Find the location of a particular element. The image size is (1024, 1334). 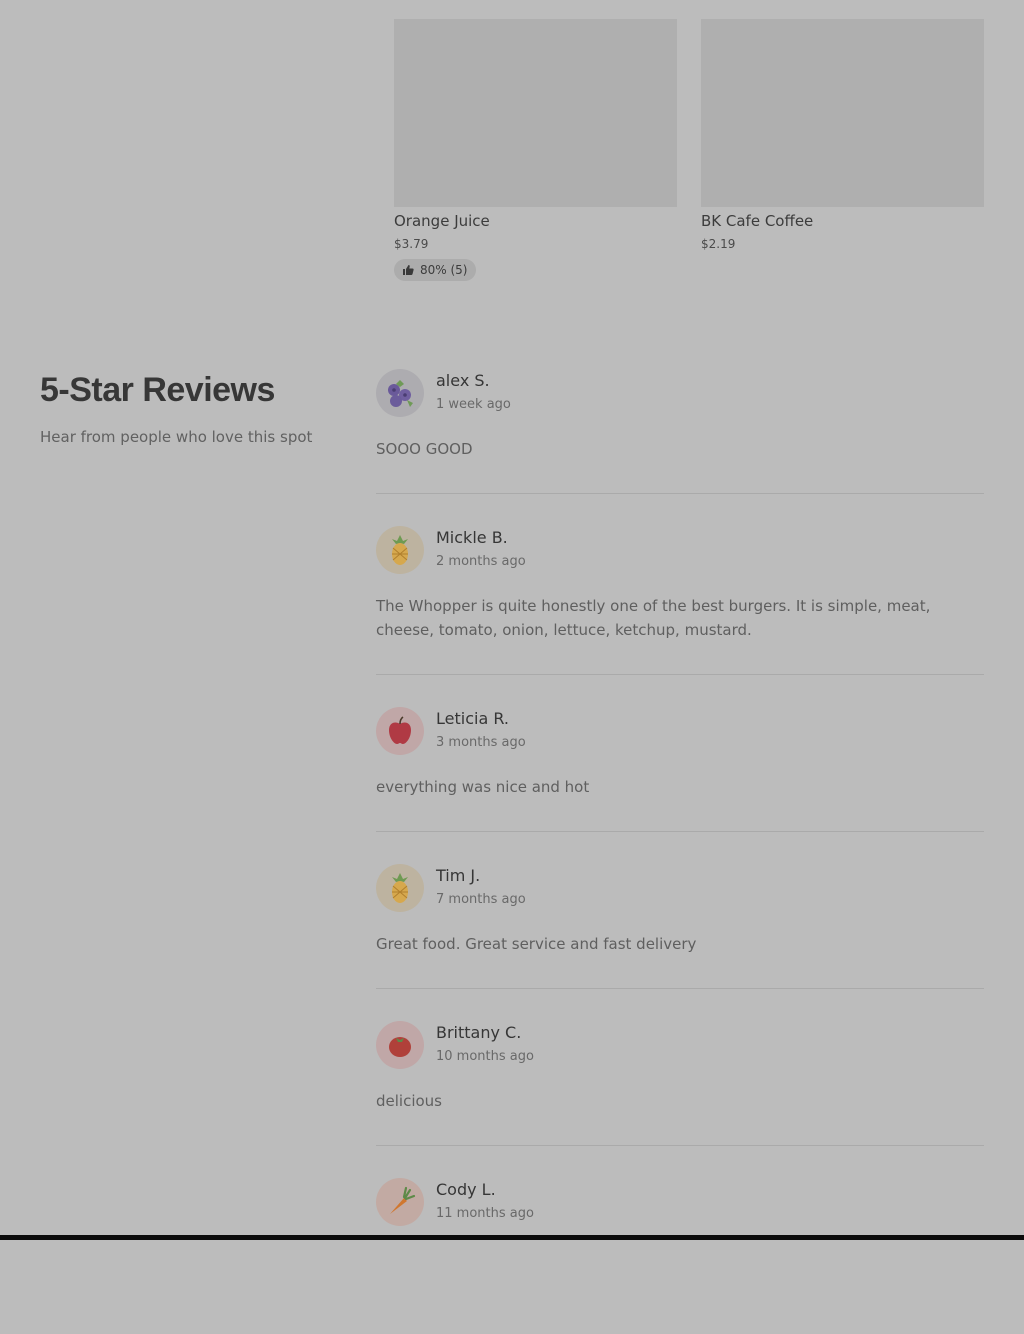

product-price: $3.79 is located at coordinates (411, 244).